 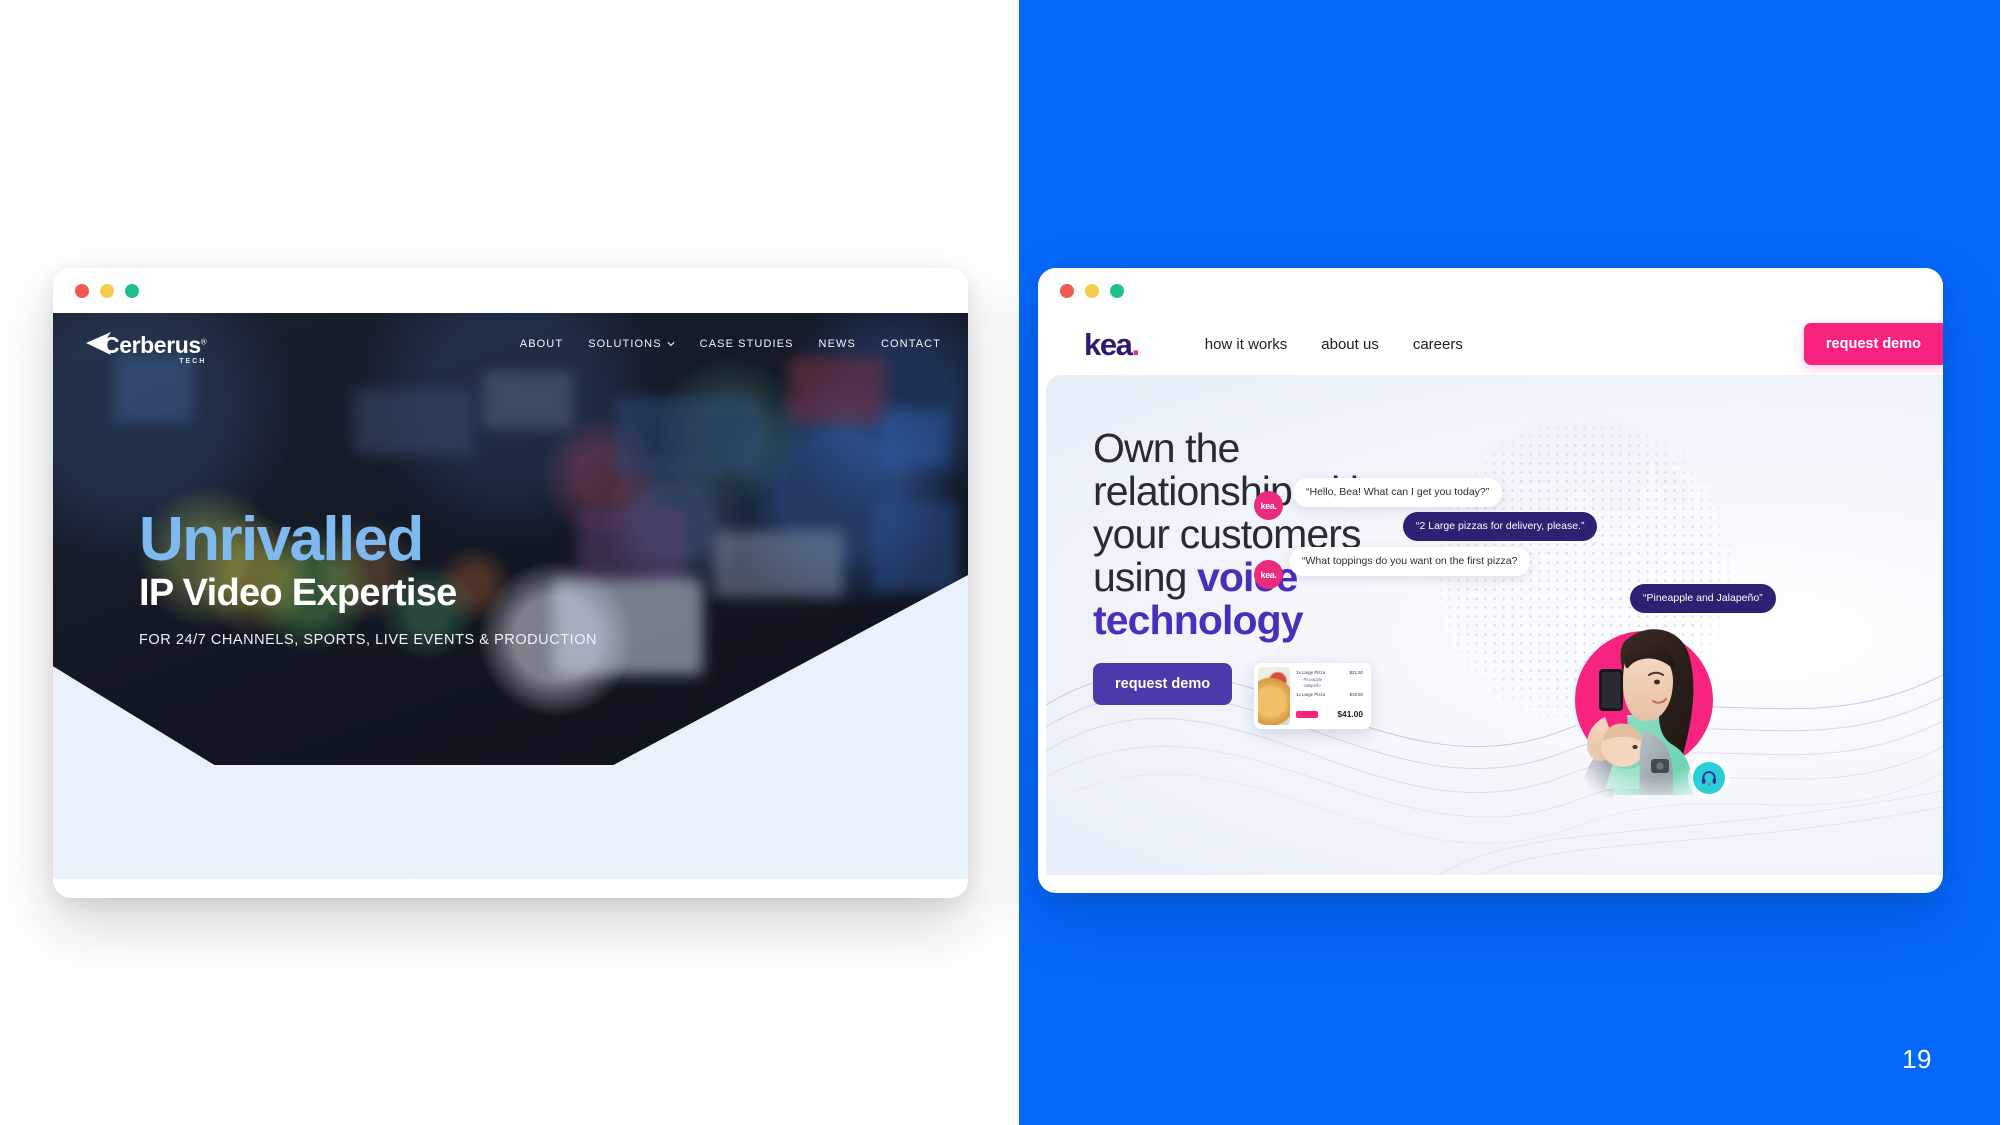 What do you see at coordinates (1163, 684) in the screenshot?
I see `hero-request-demo-button: request demo` at bounding box center [1163, 684].